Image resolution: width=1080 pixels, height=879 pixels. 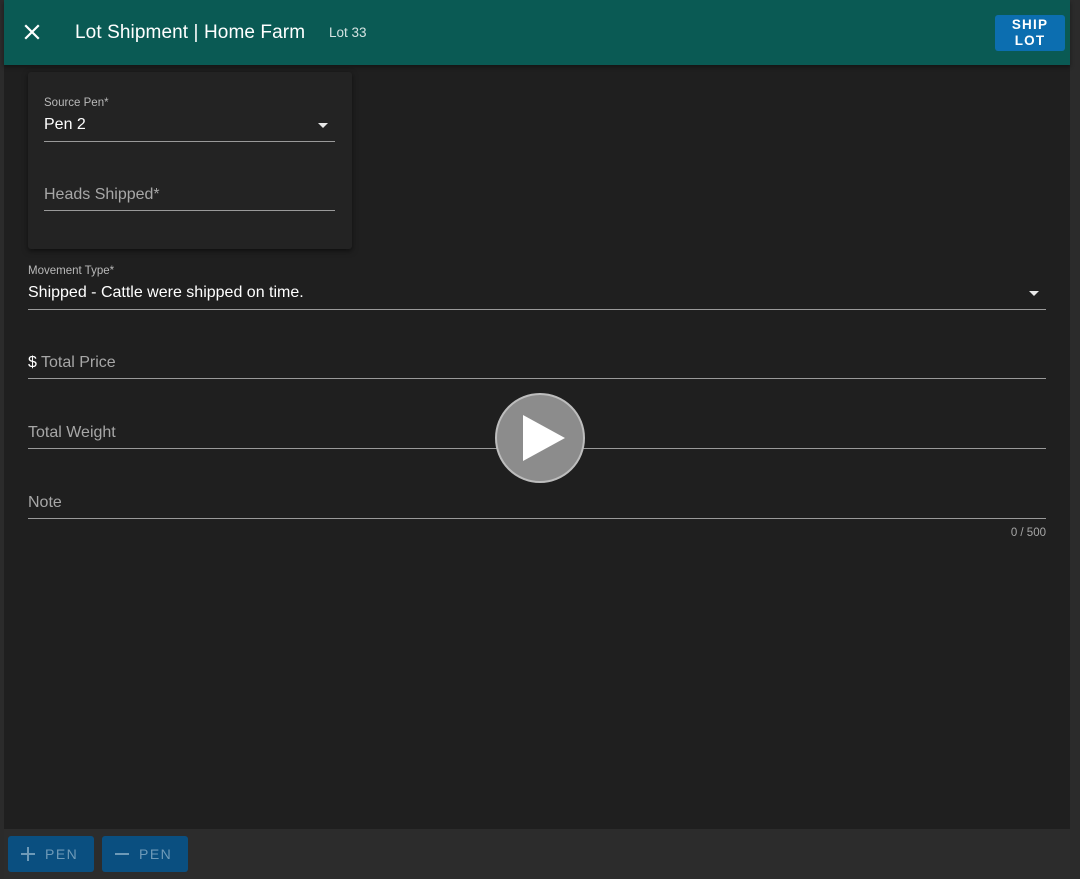 I want to click on dialog-title: Lot Shipment | Home Farm, so click(x=190, y=32).